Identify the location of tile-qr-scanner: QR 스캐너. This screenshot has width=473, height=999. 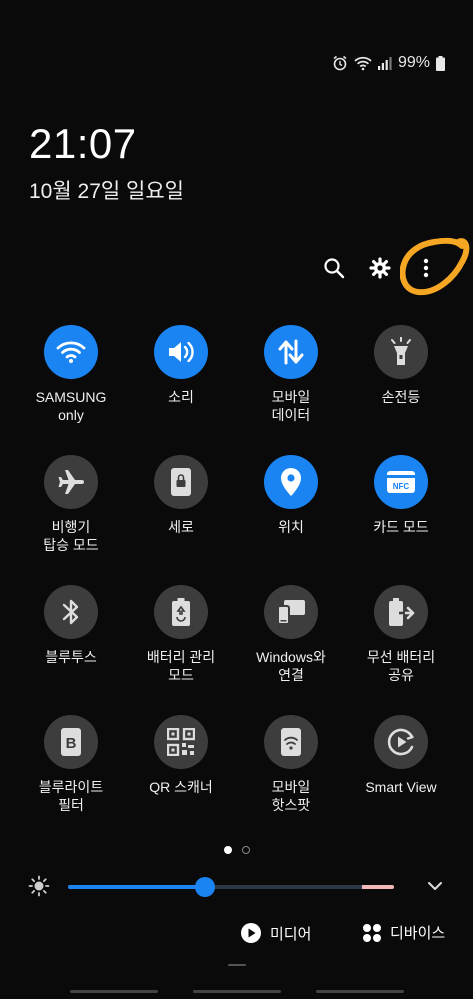
(181, 767).